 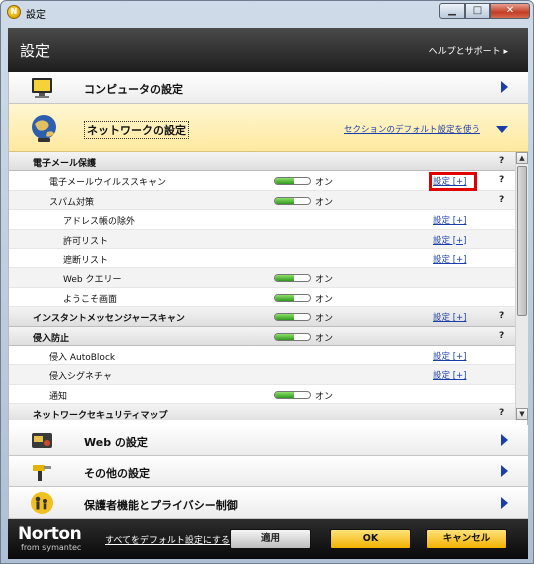 I want to click on category-web-label: Web の設定, so click(x=116, y=442).